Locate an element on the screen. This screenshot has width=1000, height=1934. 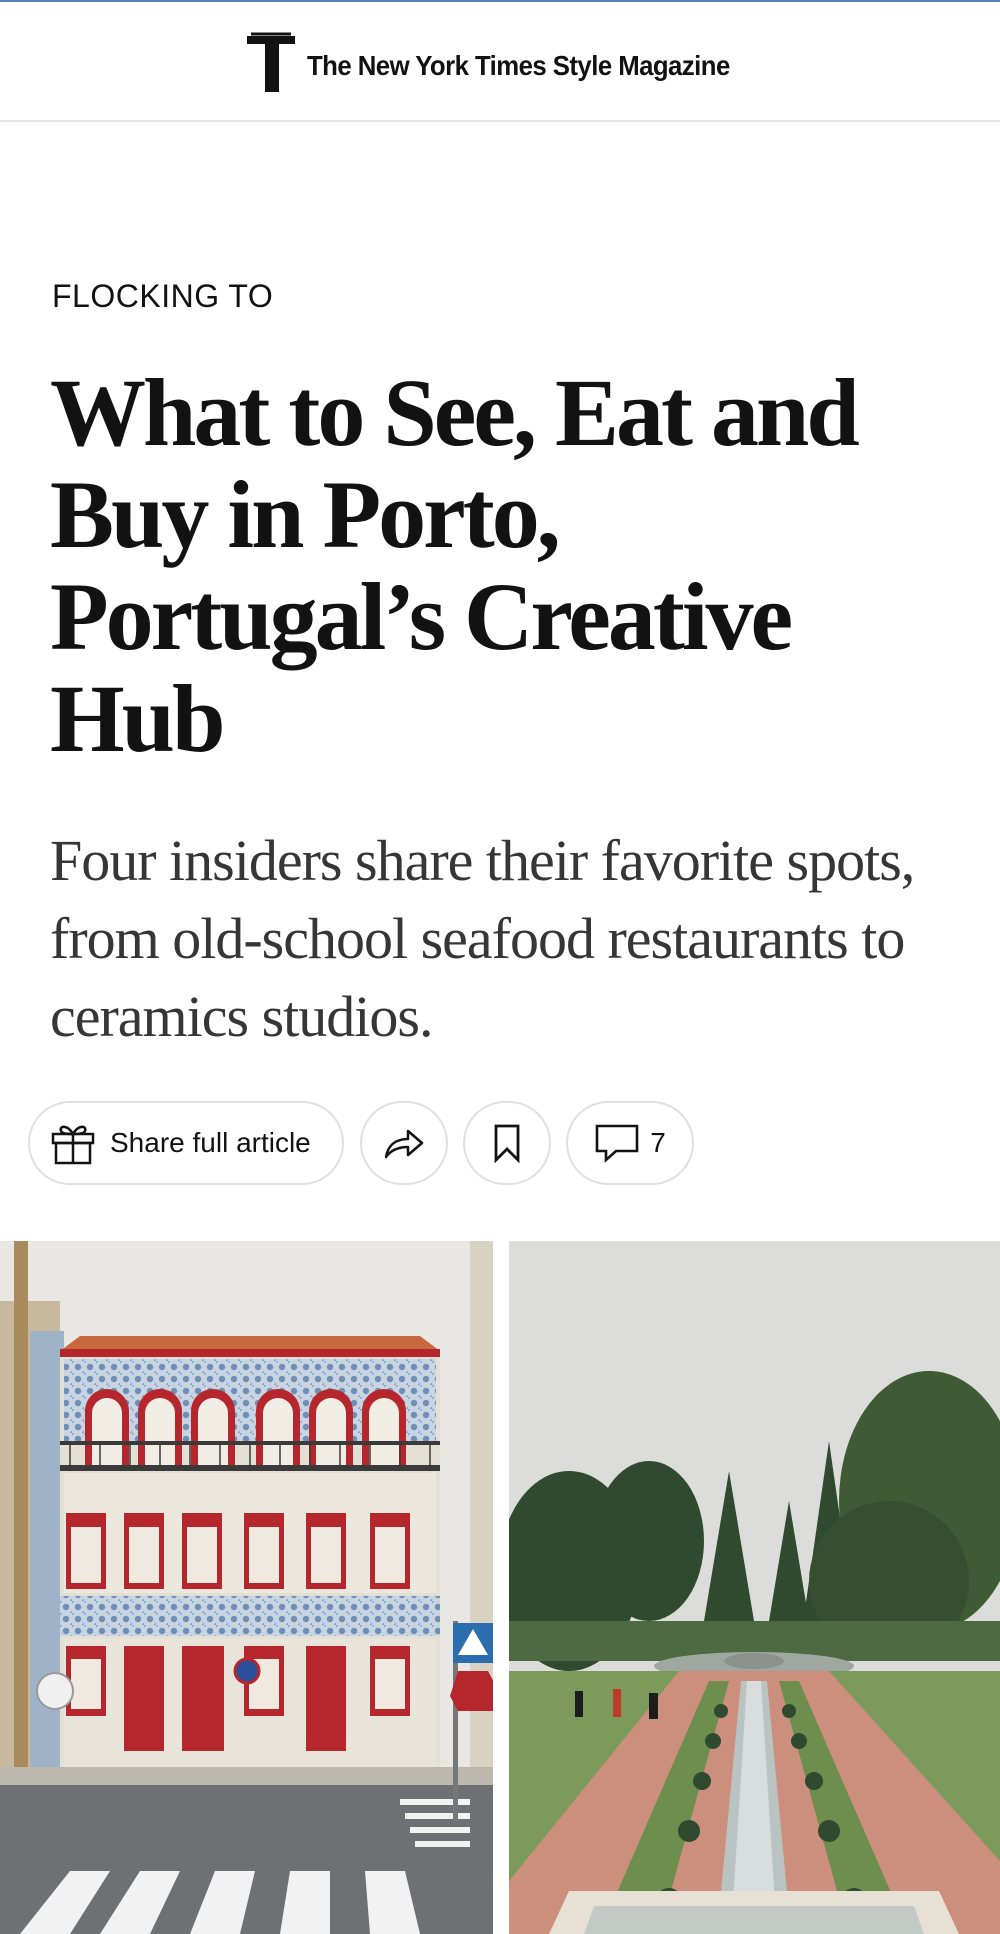
save-button is located at coordinates (507, 1143).